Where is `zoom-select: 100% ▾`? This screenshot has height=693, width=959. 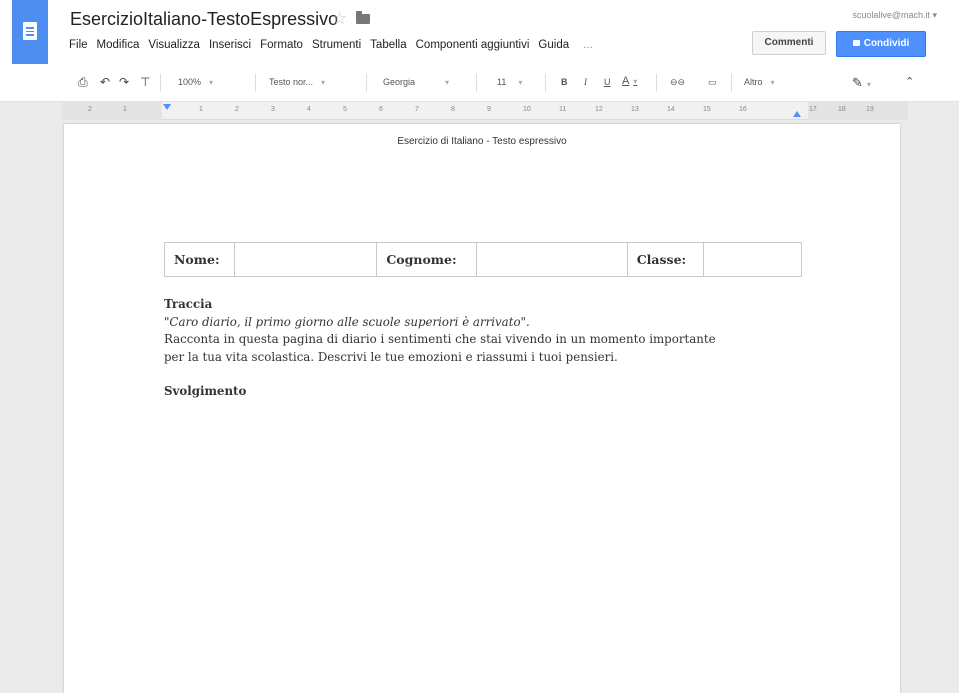
zoom-select: 100% ▾ is located at coordinates (195, 82).